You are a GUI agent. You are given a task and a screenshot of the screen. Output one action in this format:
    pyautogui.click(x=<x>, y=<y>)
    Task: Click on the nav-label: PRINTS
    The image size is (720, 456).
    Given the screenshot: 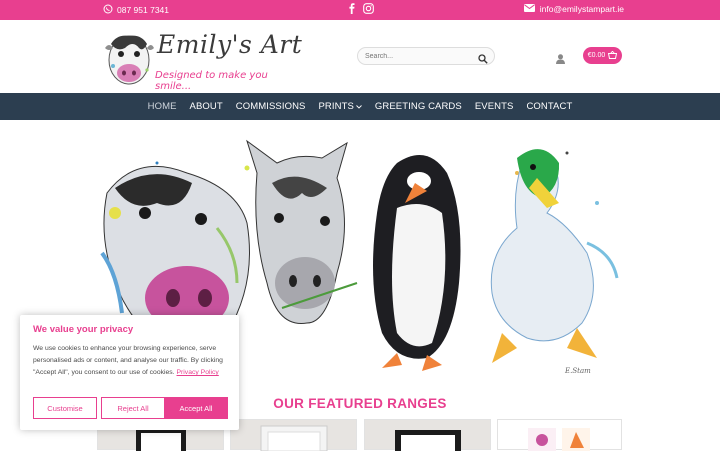 What is the action you would take?
    pyautogui.click(x=336, y=106)
    